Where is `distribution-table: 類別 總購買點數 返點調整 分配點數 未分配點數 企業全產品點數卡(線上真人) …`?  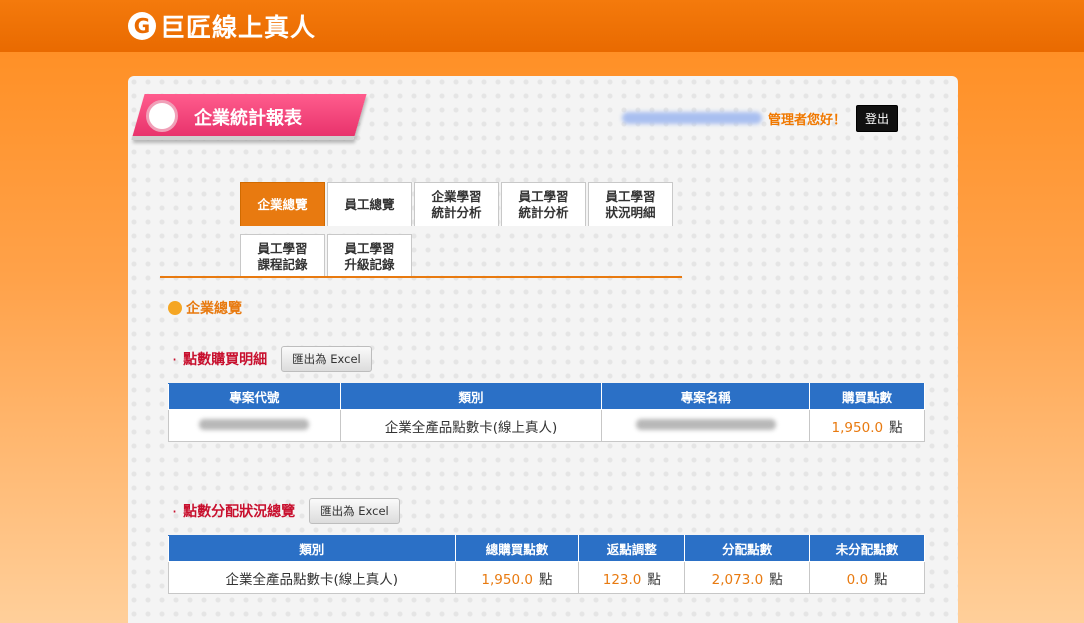
distribution-table: 類別 總購買點數 返點調整 分配點數 未分配點數 企業全產品點數卡(線上真人) … is located at coordinates (546, 564).